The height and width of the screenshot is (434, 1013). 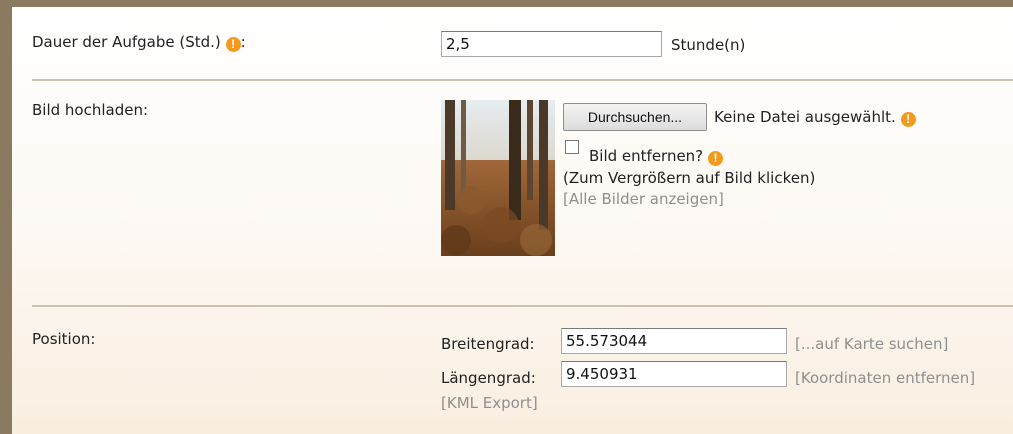 I want to click on latitude-label: Breitengrad:, so click(x=488, y=344).